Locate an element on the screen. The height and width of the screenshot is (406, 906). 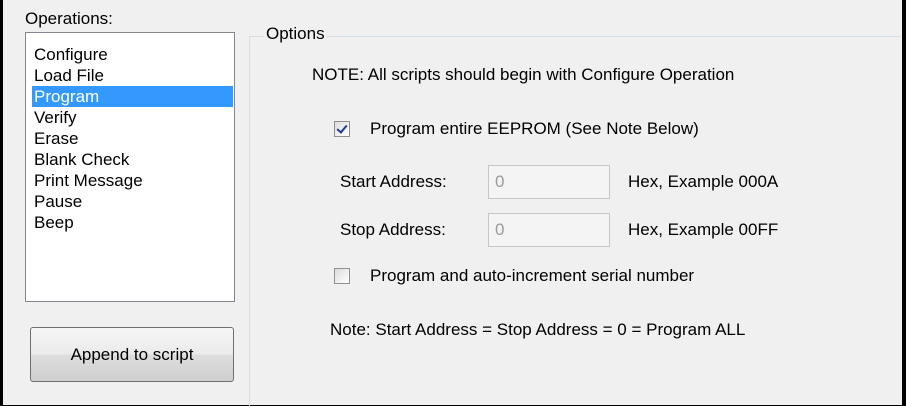
operation-item-load-file: Load File is located at coordinates (132, 75).